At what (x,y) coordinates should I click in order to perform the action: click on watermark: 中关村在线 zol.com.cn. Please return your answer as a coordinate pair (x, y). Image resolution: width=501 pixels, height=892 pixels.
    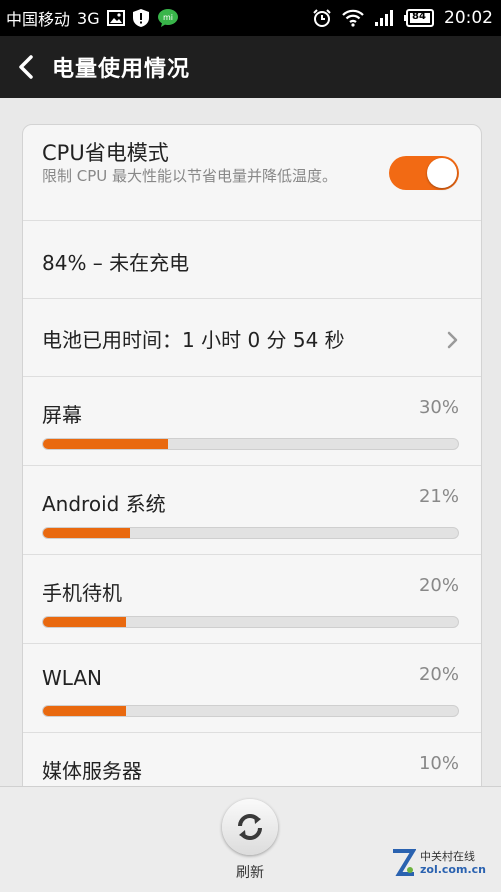
    Looking at the image, I should click on (438, 863).